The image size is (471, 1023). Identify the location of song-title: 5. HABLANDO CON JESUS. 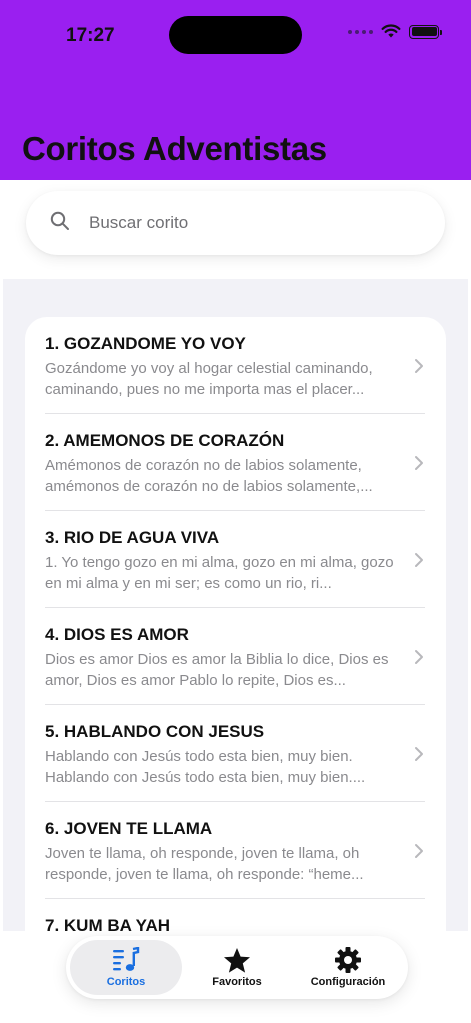
(155, 731).